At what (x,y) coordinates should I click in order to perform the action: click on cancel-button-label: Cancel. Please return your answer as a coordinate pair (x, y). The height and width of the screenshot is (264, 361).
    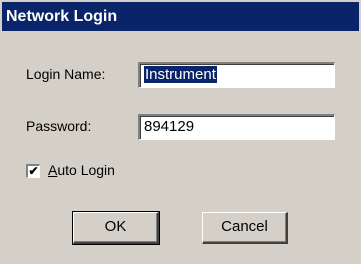
    Looking at the image, I should click on (244, 226).